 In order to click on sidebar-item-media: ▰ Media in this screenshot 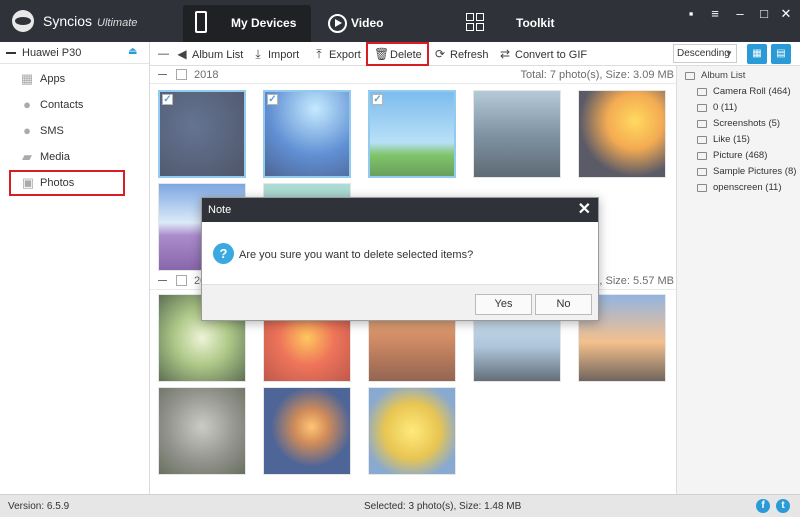, I will do `click(74, 157)`.